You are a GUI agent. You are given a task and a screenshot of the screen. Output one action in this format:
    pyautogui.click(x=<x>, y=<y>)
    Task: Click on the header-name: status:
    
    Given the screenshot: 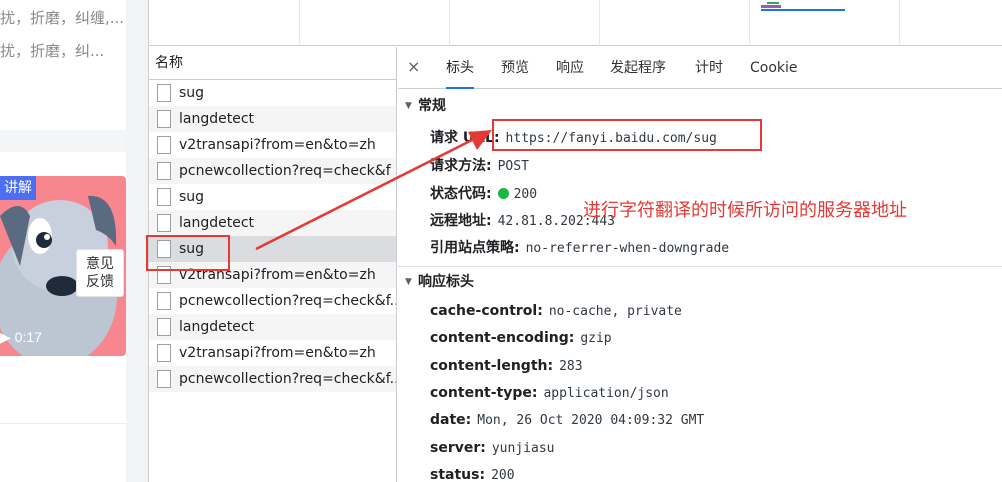 What is the action you would take?
    pyautogui.click(x=458, y=474)
    